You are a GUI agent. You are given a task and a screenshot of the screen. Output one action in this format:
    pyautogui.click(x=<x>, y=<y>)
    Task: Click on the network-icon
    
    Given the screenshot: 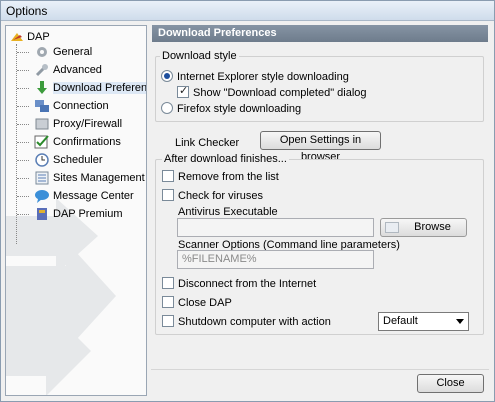 What is the action you would take?
    pyautogui.click(x=42, y=106)
    